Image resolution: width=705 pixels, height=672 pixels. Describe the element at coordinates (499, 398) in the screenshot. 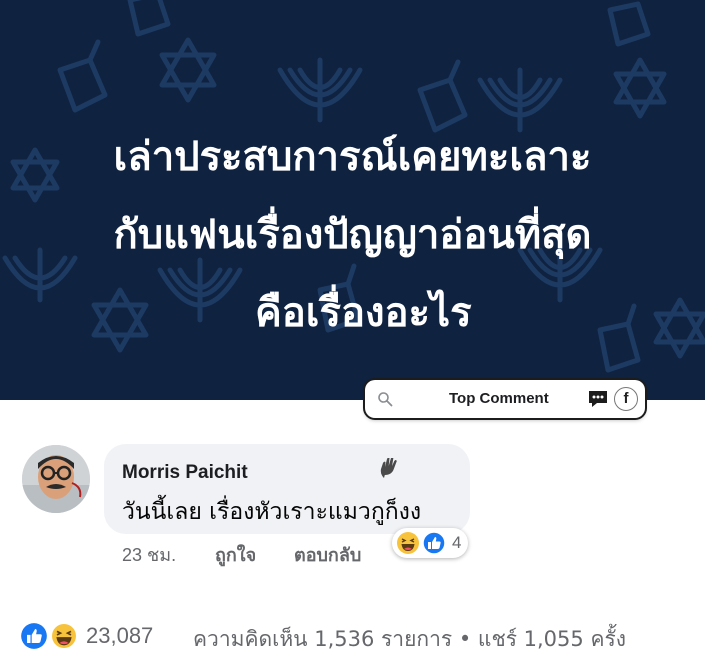

I see `top-comment-label: Top Comment` at that location.